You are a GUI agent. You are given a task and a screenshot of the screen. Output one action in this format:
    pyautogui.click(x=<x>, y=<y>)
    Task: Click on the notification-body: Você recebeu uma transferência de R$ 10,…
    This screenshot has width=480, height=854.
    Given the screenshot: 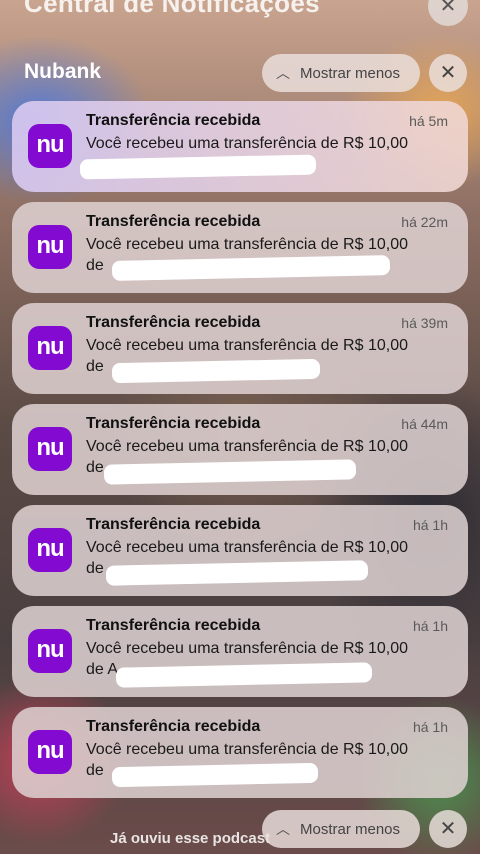 What is the action you would take?
    pyautogui.click(x=272, y=143)
    